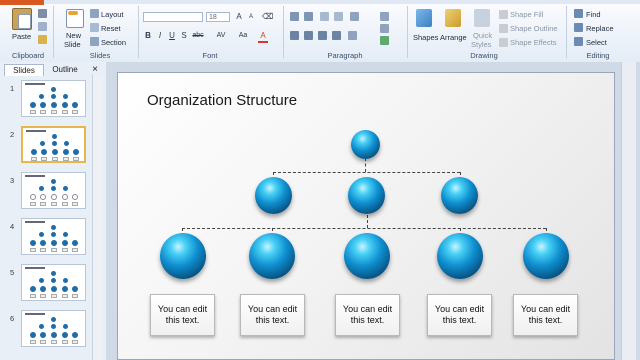  I want to click on org-node-top, so click(365, 144).